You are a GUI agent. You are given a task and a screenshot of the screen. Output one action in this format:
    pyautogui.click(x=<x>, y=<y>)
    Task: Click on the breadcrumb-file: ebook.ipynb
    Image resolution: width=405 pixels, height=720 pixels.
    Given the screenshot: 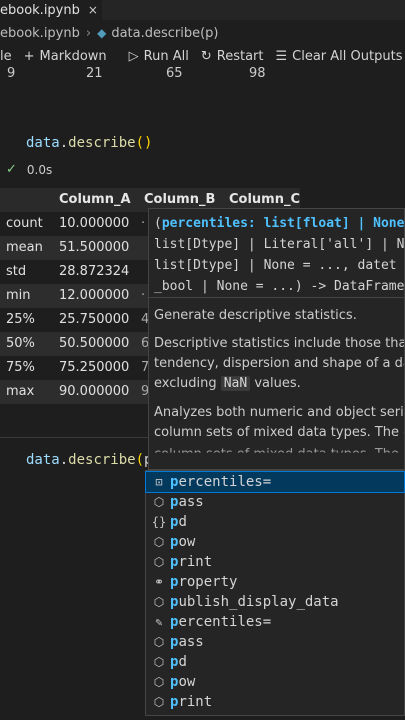 What is the action you would take?
    pyautogui.click(x=40, y=33)
    